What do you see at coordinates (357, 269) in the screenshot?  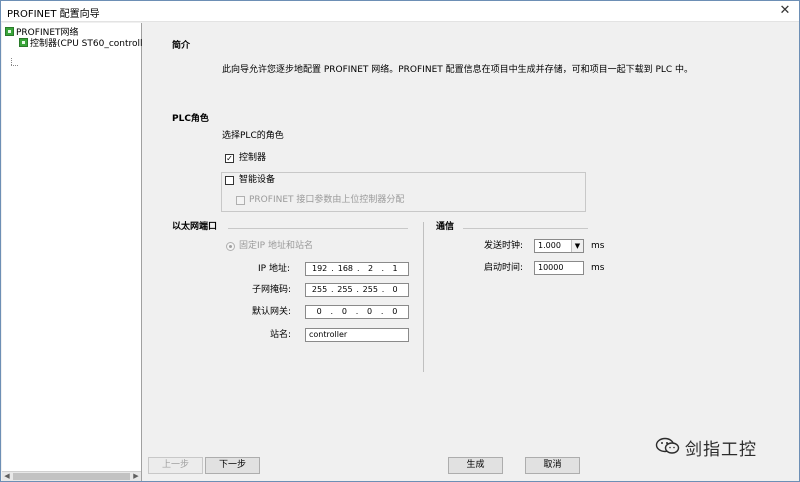 I see `ip-address-field: 192. 168. 2. 1` at bounding box center [357, 269].